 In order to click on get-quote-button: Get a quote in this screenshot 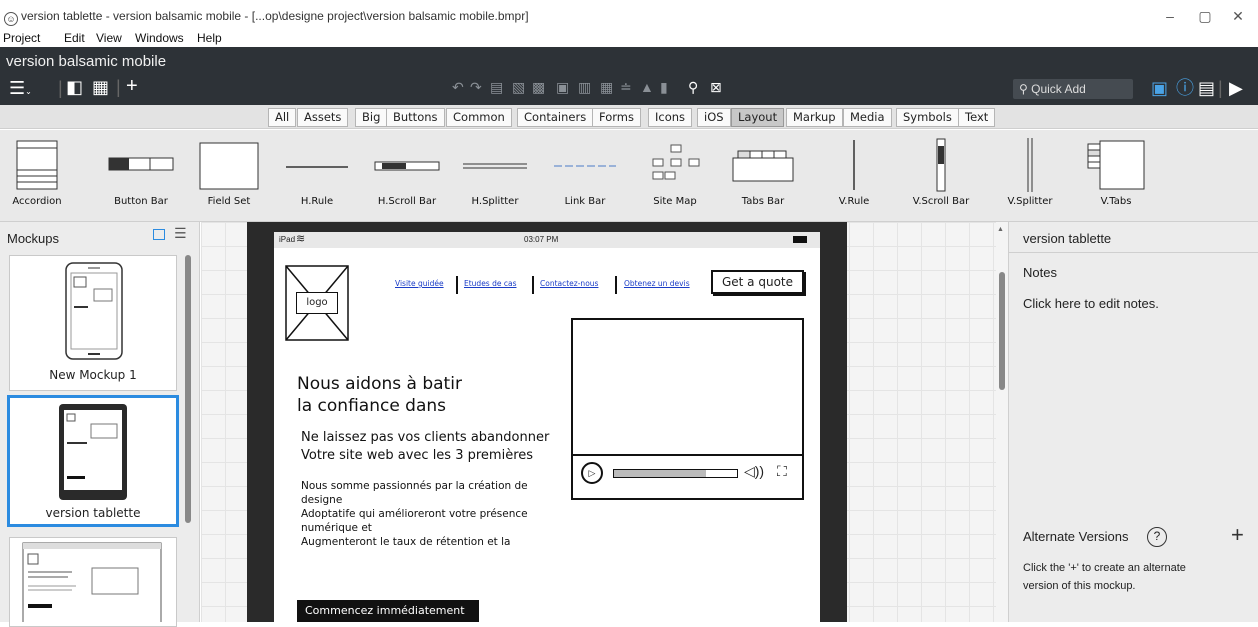, I will do `click(757, 282)`.